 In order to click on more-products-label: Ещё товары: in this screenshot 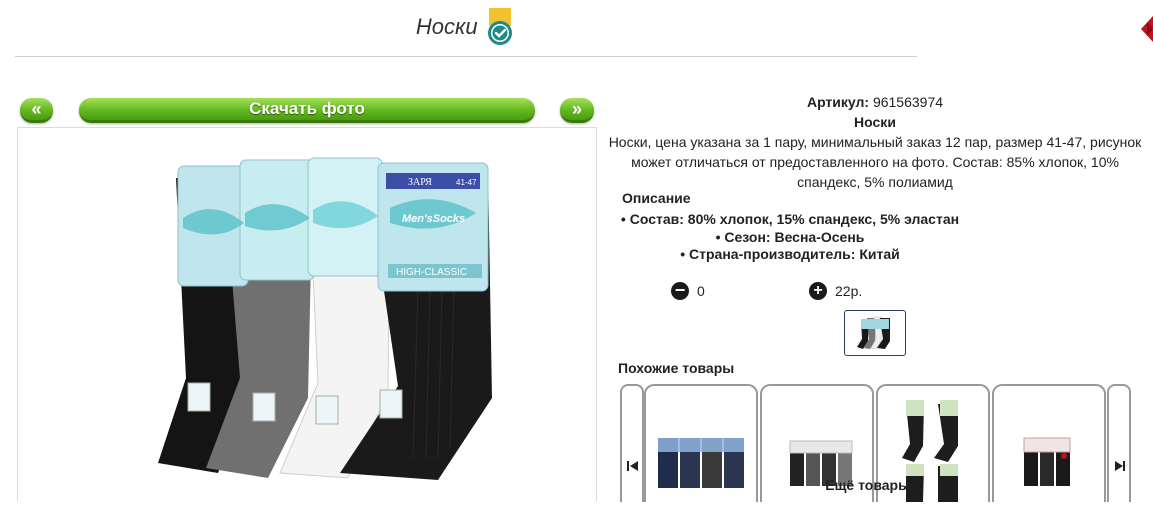, I will do `click(870, 485)`.